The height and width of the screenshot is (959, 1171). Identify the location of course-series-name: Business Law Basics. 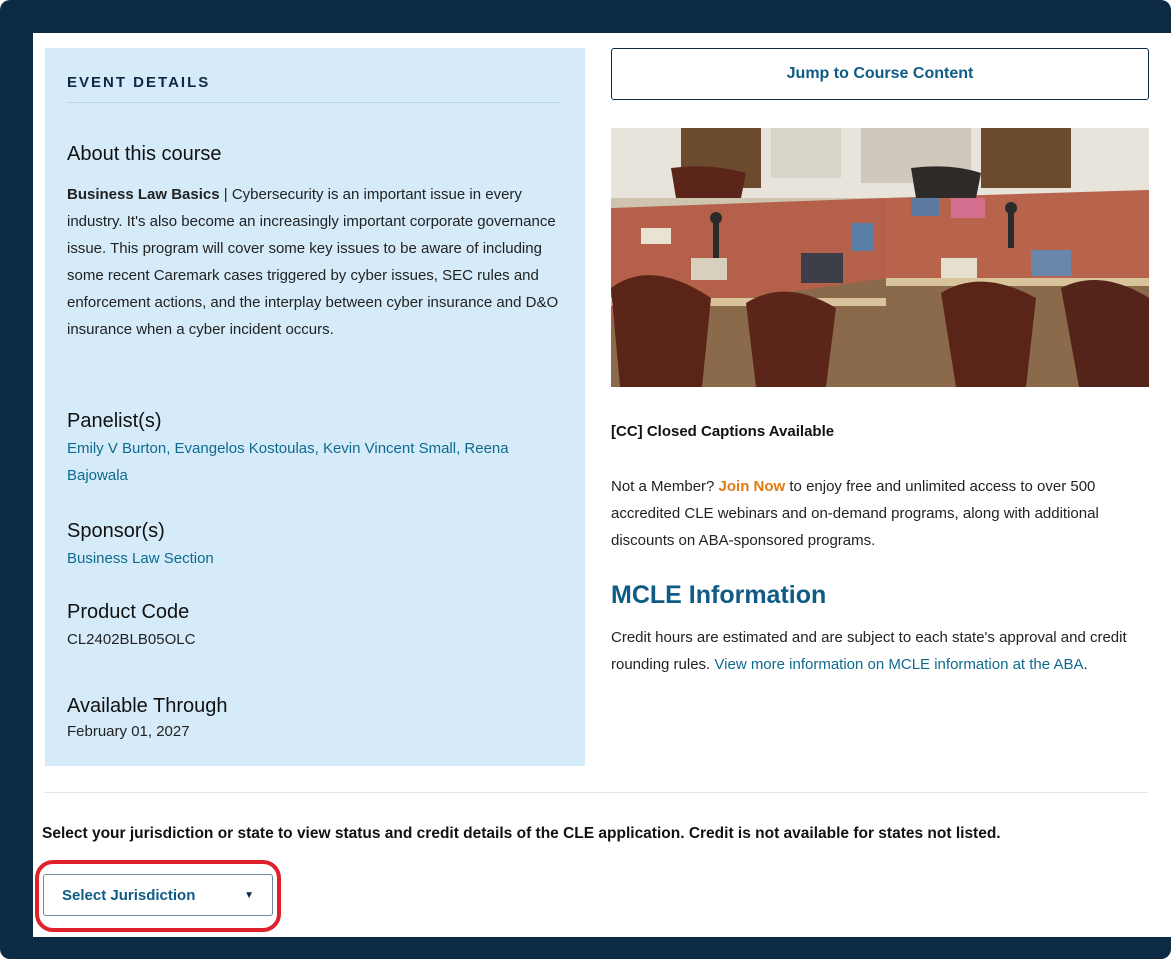
(143, 194).